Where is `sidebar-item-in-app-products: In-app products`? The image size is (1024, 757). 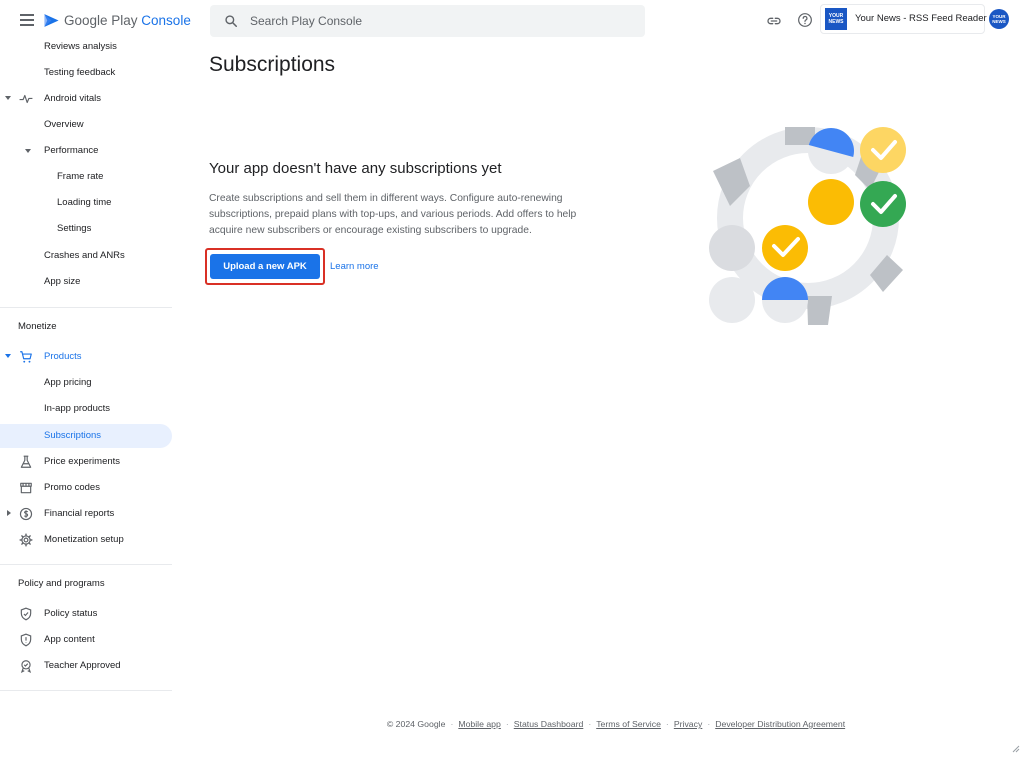 sidebar-item-in-app-products: In-app products is located at coordinates (86, 409).